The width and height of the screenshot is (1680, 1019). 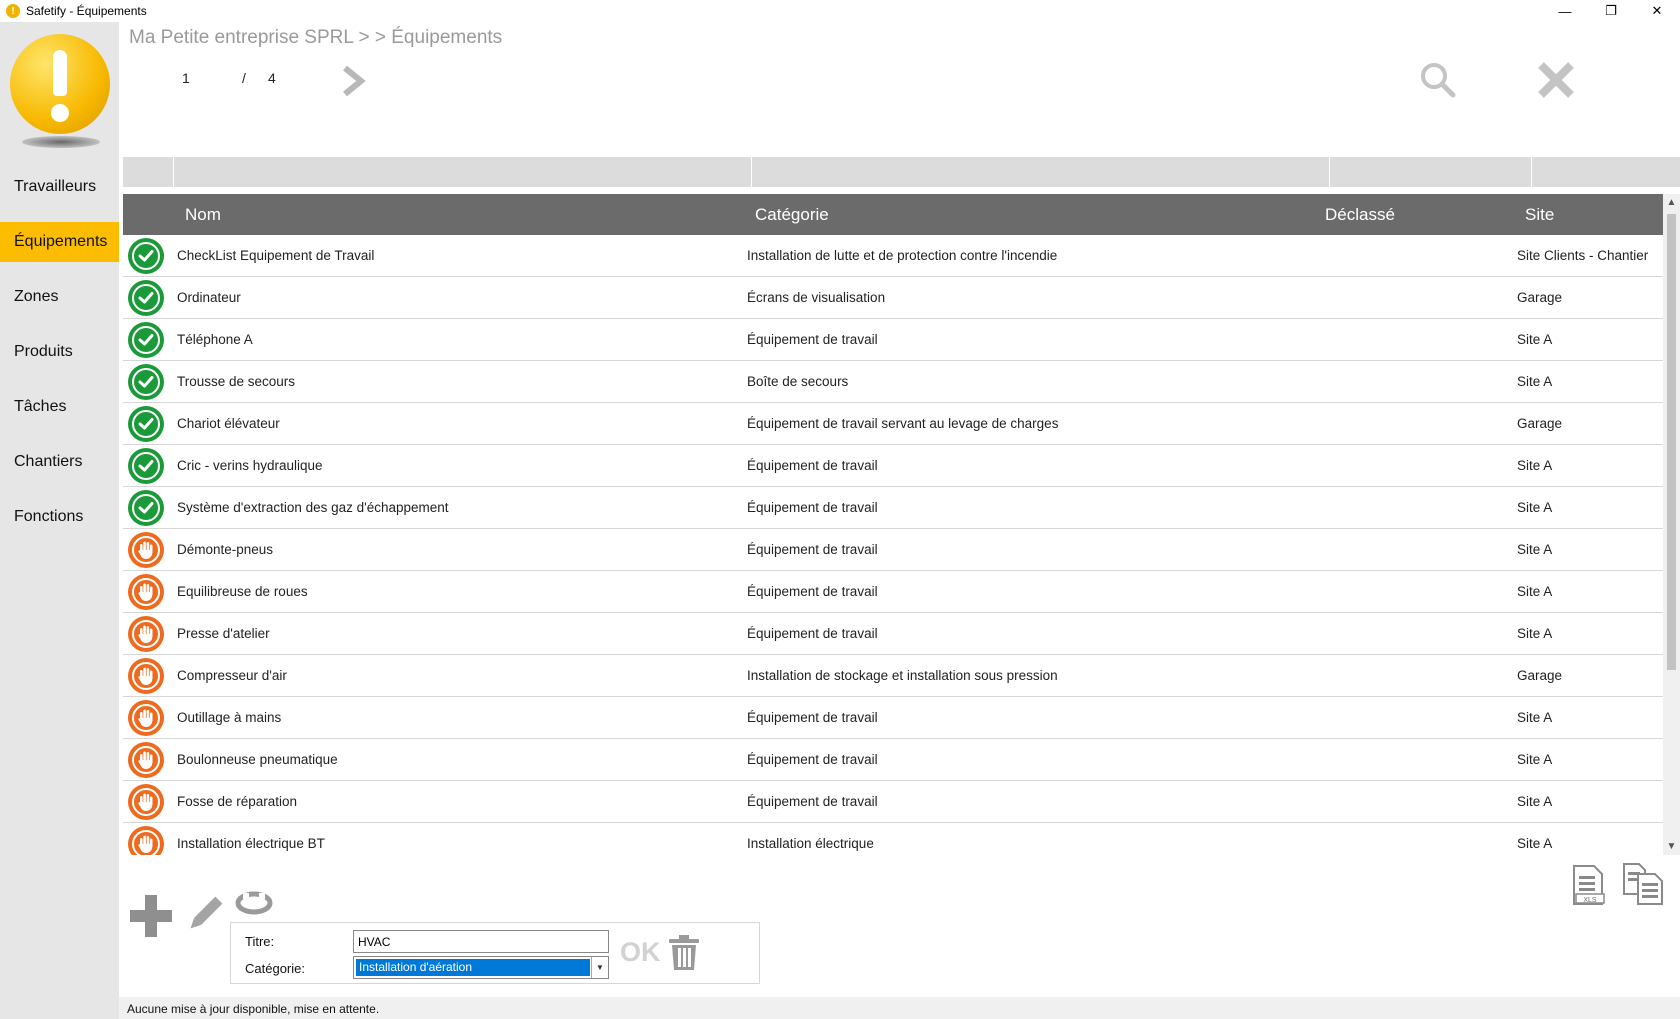 What do you see at coordinates (1565, 11) in the screenshot?
I see `minimize-button: —` at bounding box center [1565, 11].